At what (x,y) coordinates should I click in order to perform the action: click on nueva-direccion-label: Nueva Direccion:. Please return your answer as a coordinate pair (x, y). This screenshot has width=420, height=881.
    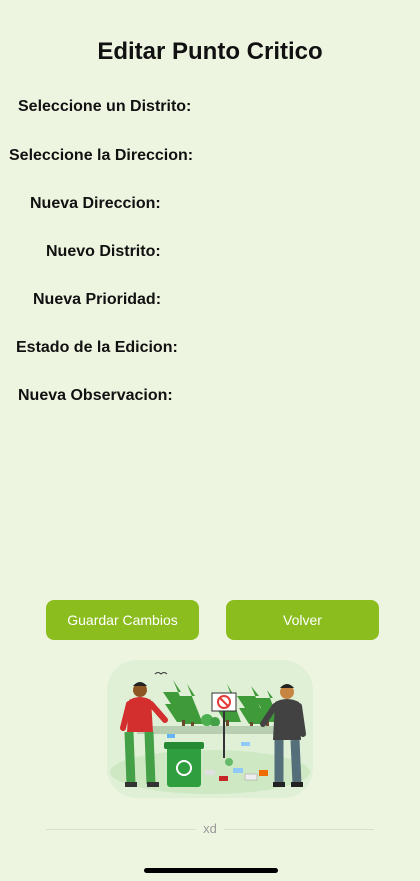
    Looking at the image, I should click on (95, 203).